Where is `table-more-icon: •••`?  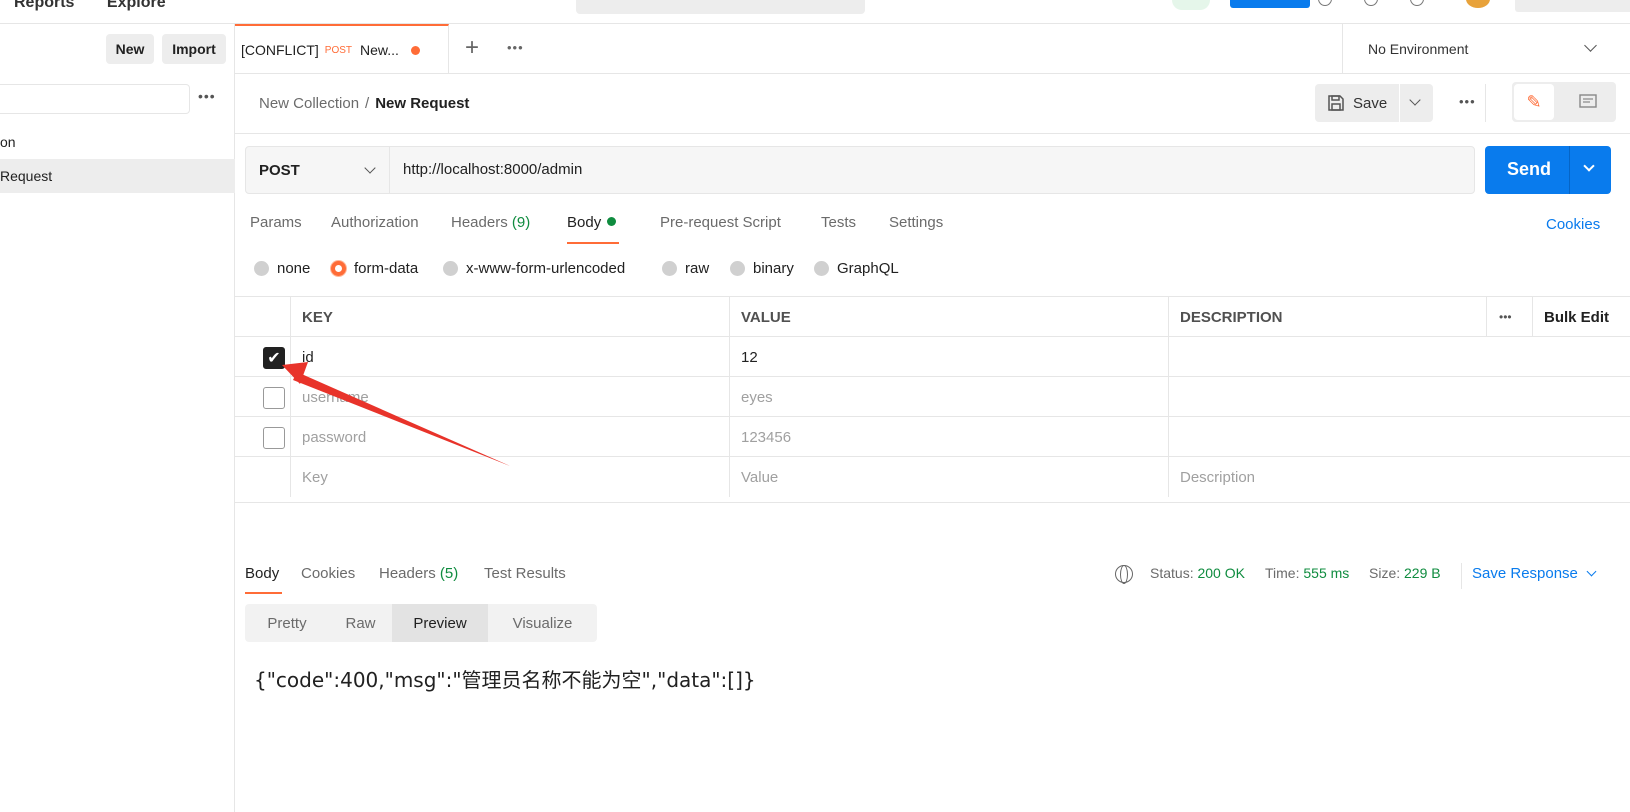 table-more-icon: ••• is located at coordinates (1509, 317).